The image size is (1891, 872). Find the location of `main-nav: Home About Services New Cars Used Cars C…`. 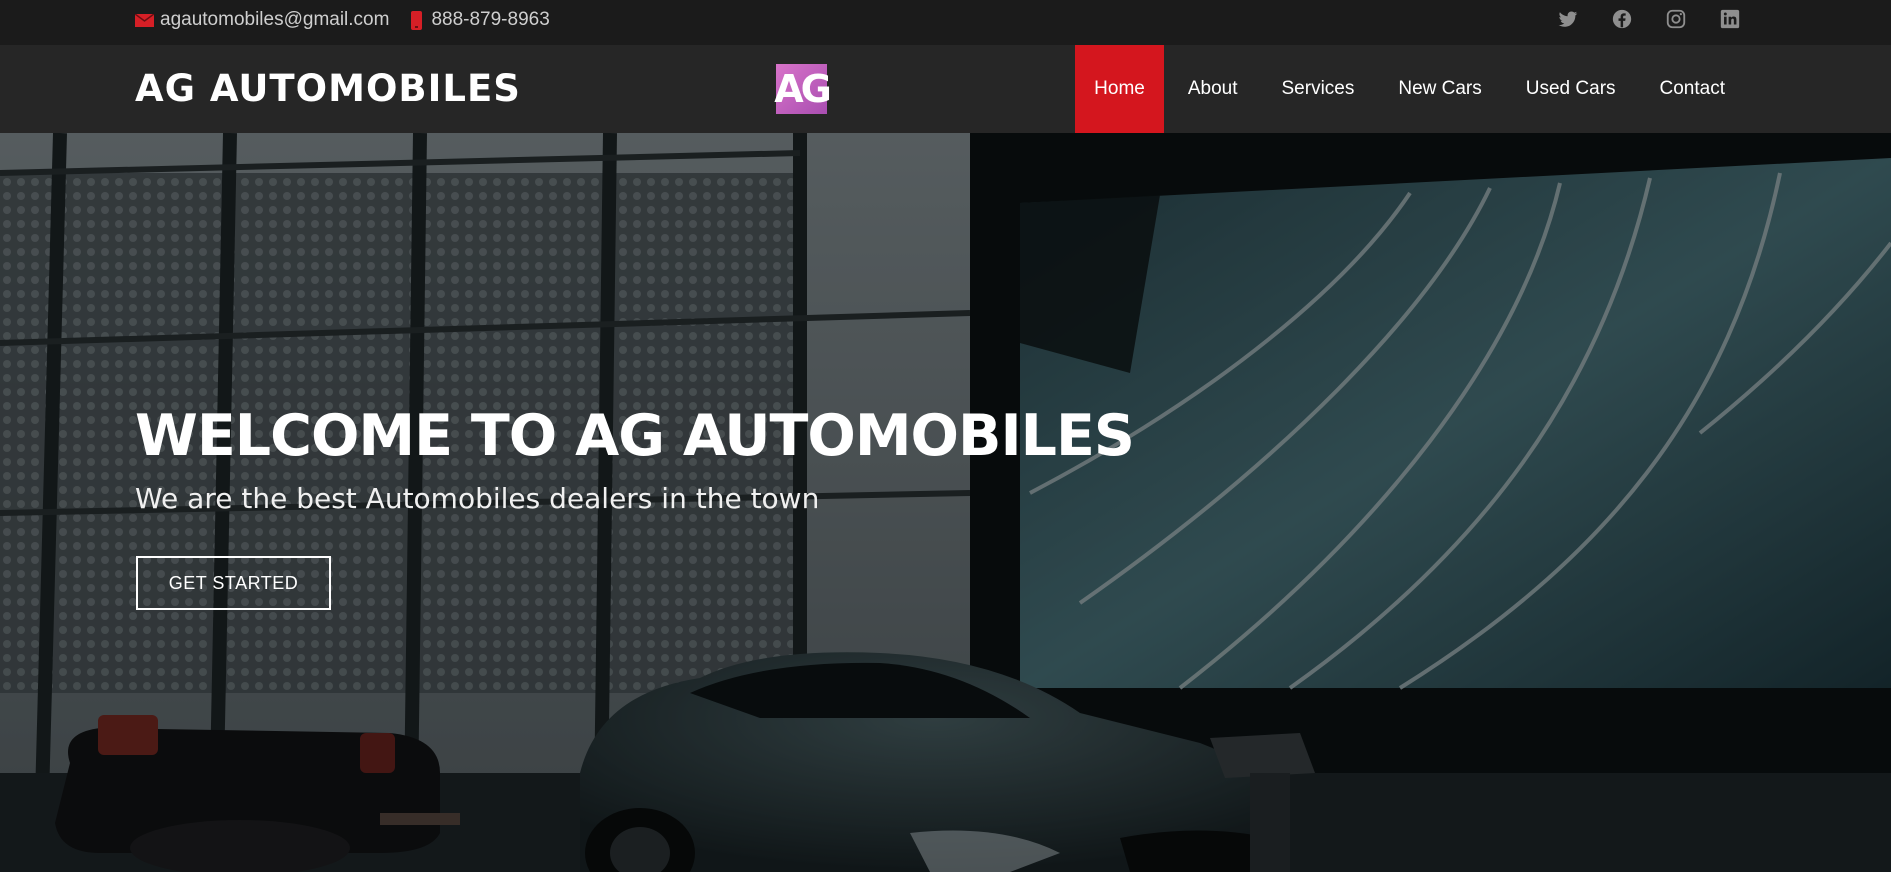

main-nav: Home About Services New Cars Used Cars C… is located at coordinates (1410, 89).